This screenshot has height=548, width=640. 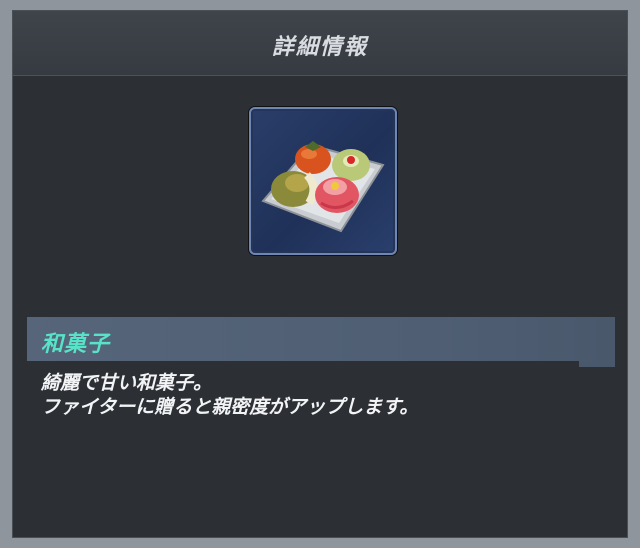 What do you see at coordinates (230, 407) in the screenshot?
I see `description-line: ファイターに贈ると親密度がアップします。` at bounding box center [230, 407].